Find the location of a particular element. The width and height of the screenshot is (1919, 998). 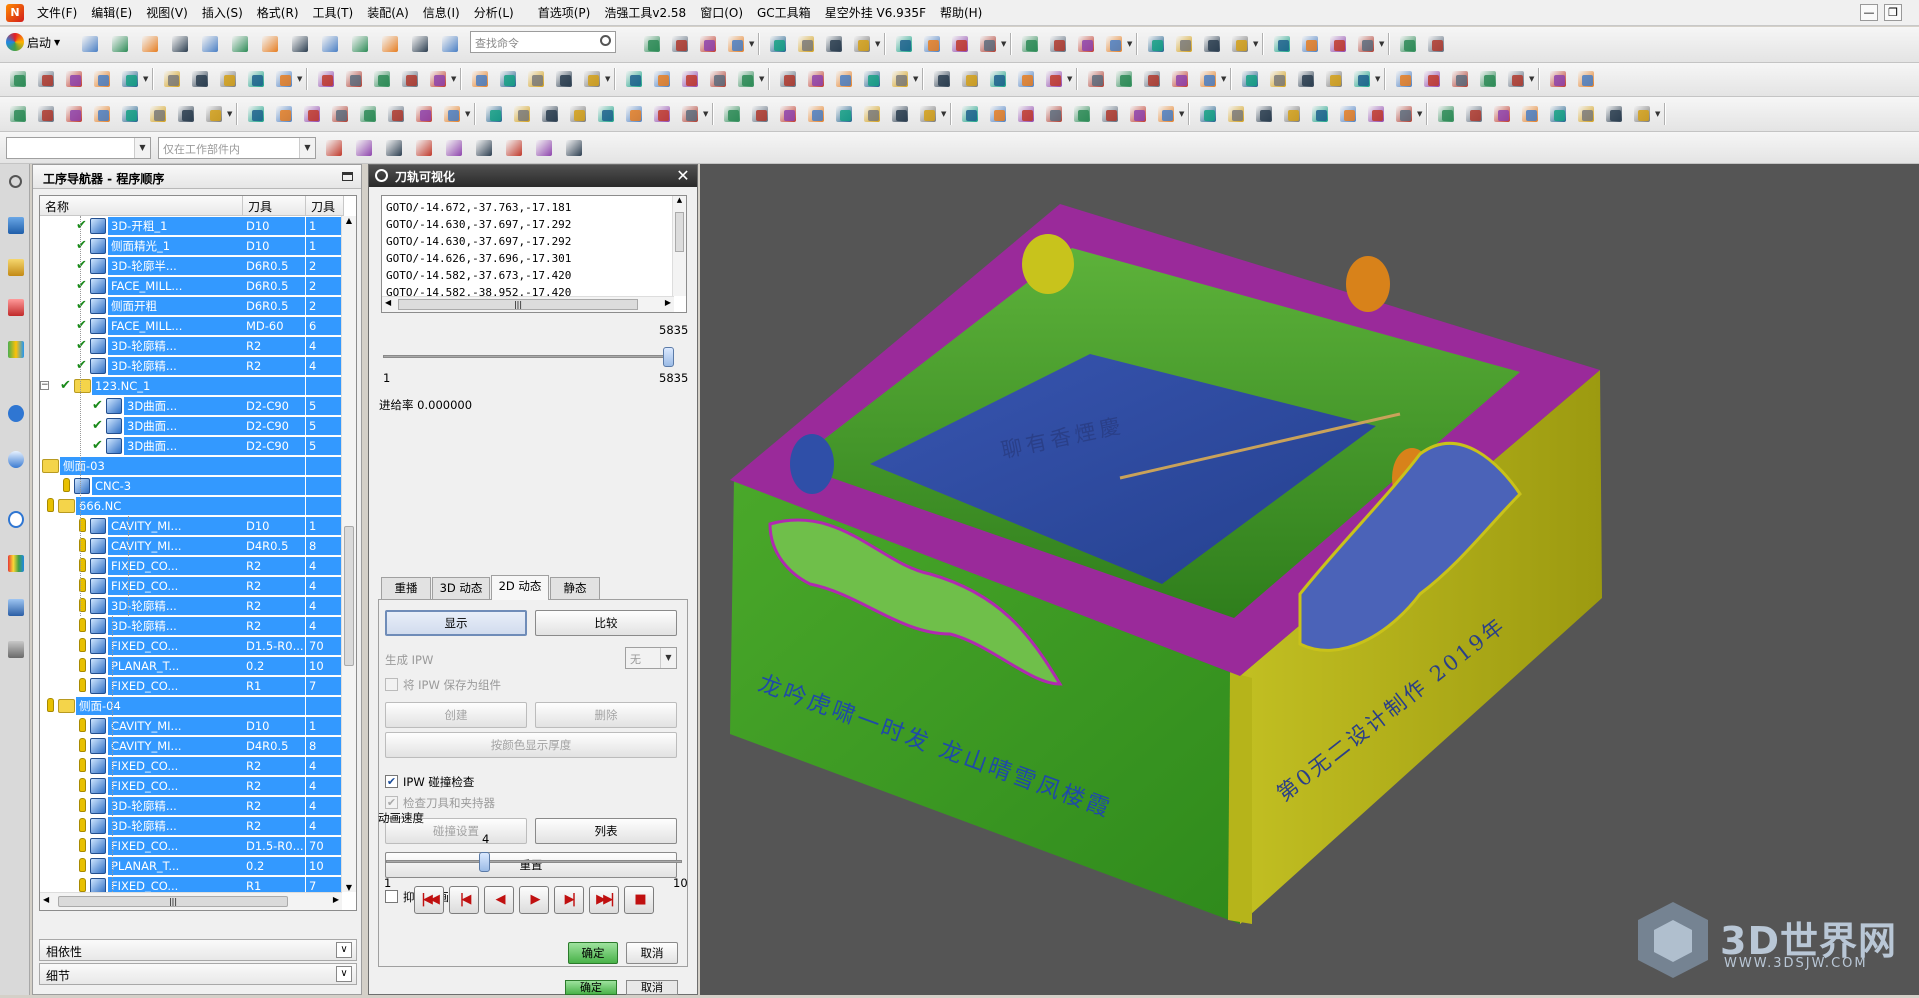

tab-replay: 重播 is located at coordinates (406, 588).